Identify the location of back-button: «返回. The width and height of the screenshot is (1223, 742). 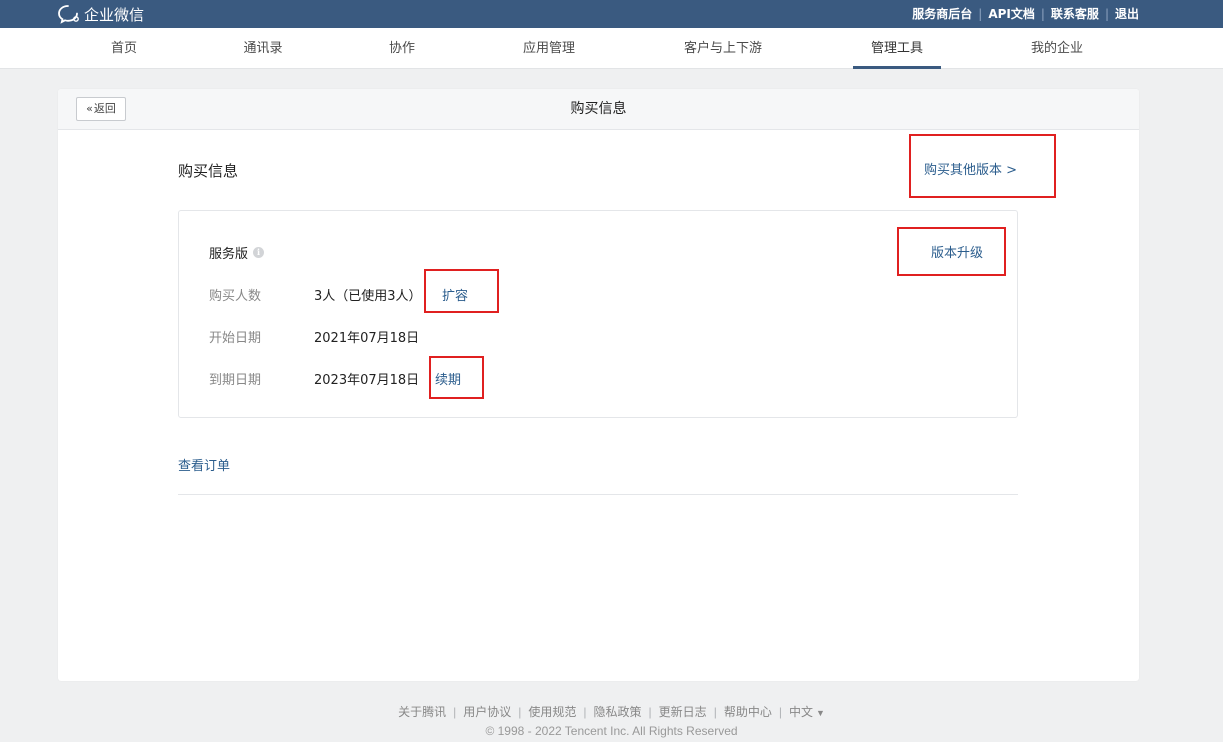
(101, 109).